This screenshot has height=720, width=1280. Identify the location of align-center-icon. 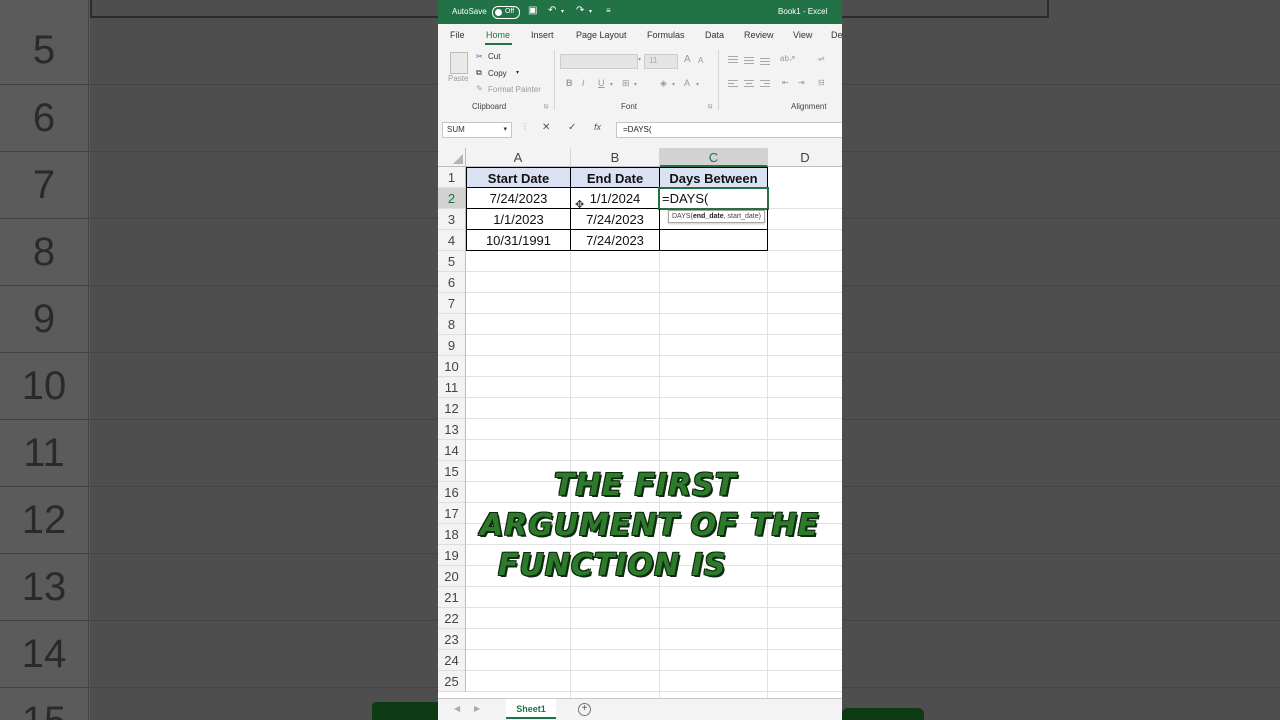
(749, 84).